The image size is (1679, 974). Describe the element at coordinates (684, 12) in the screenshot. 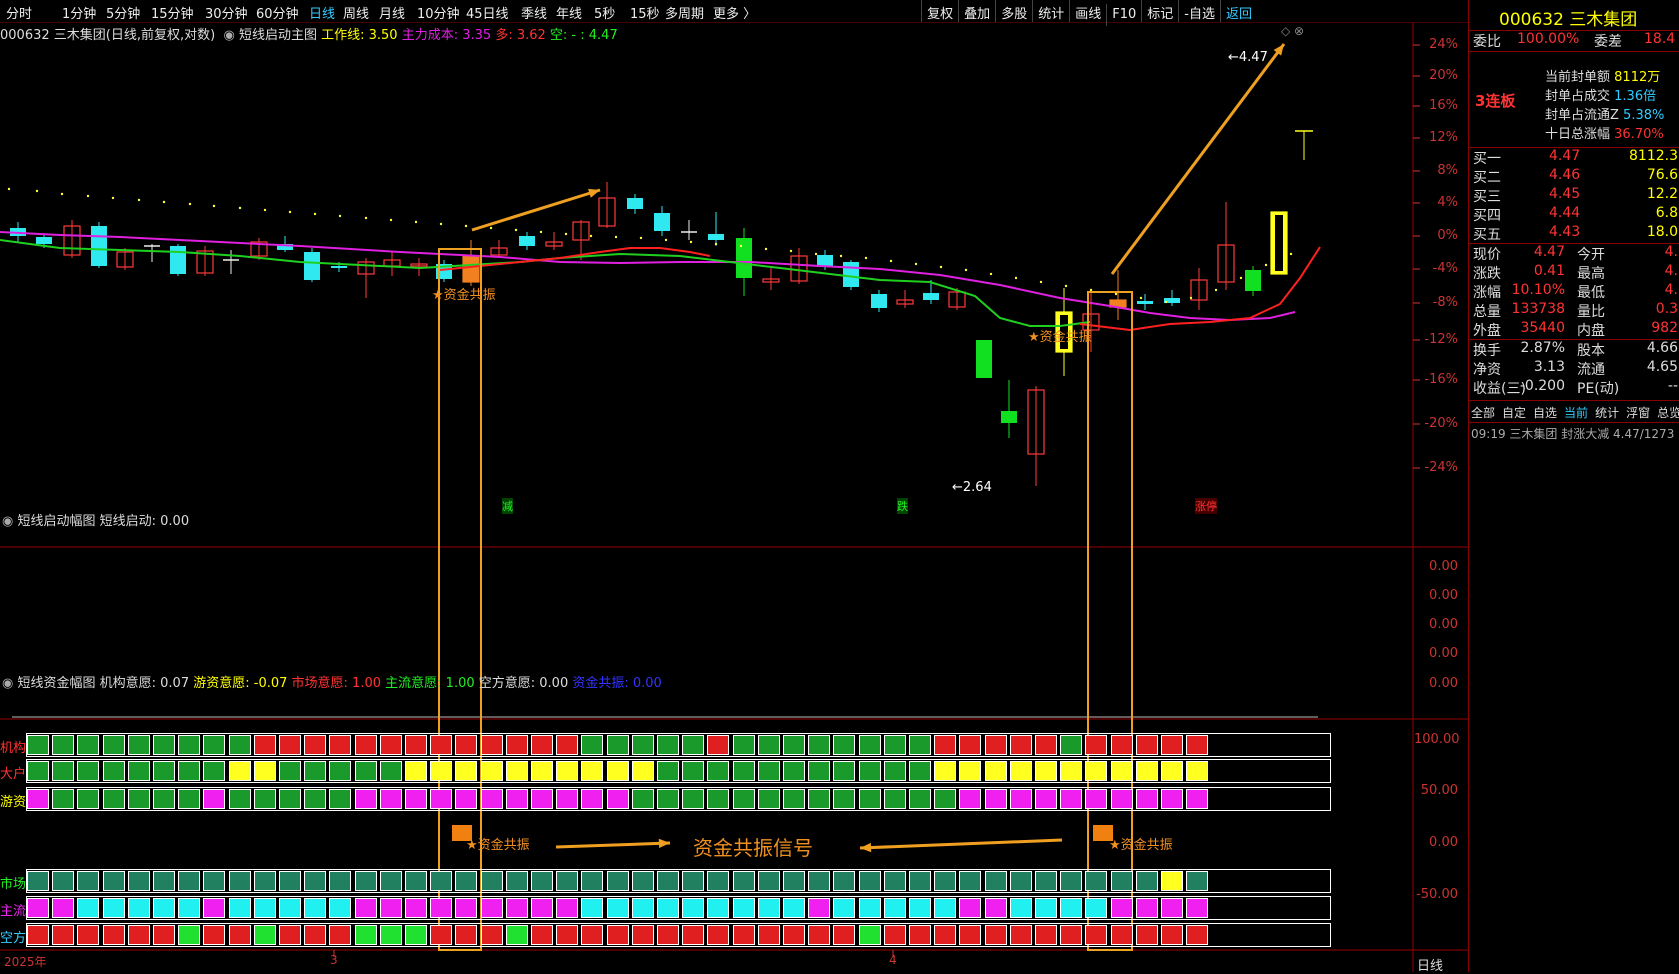

I see `period-15: 多周期` at that location.